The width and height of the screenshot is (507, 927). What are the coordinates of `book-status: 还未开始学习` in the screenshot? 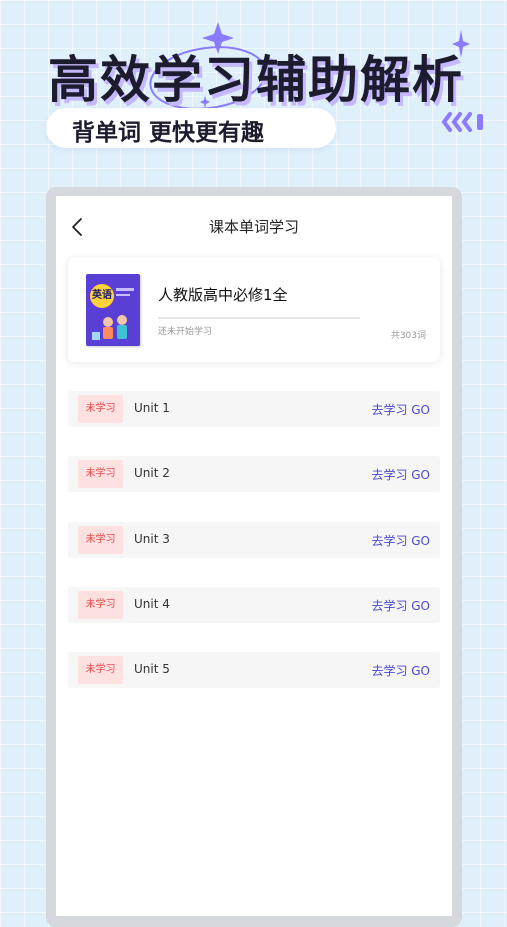 It's located at (185, 332).